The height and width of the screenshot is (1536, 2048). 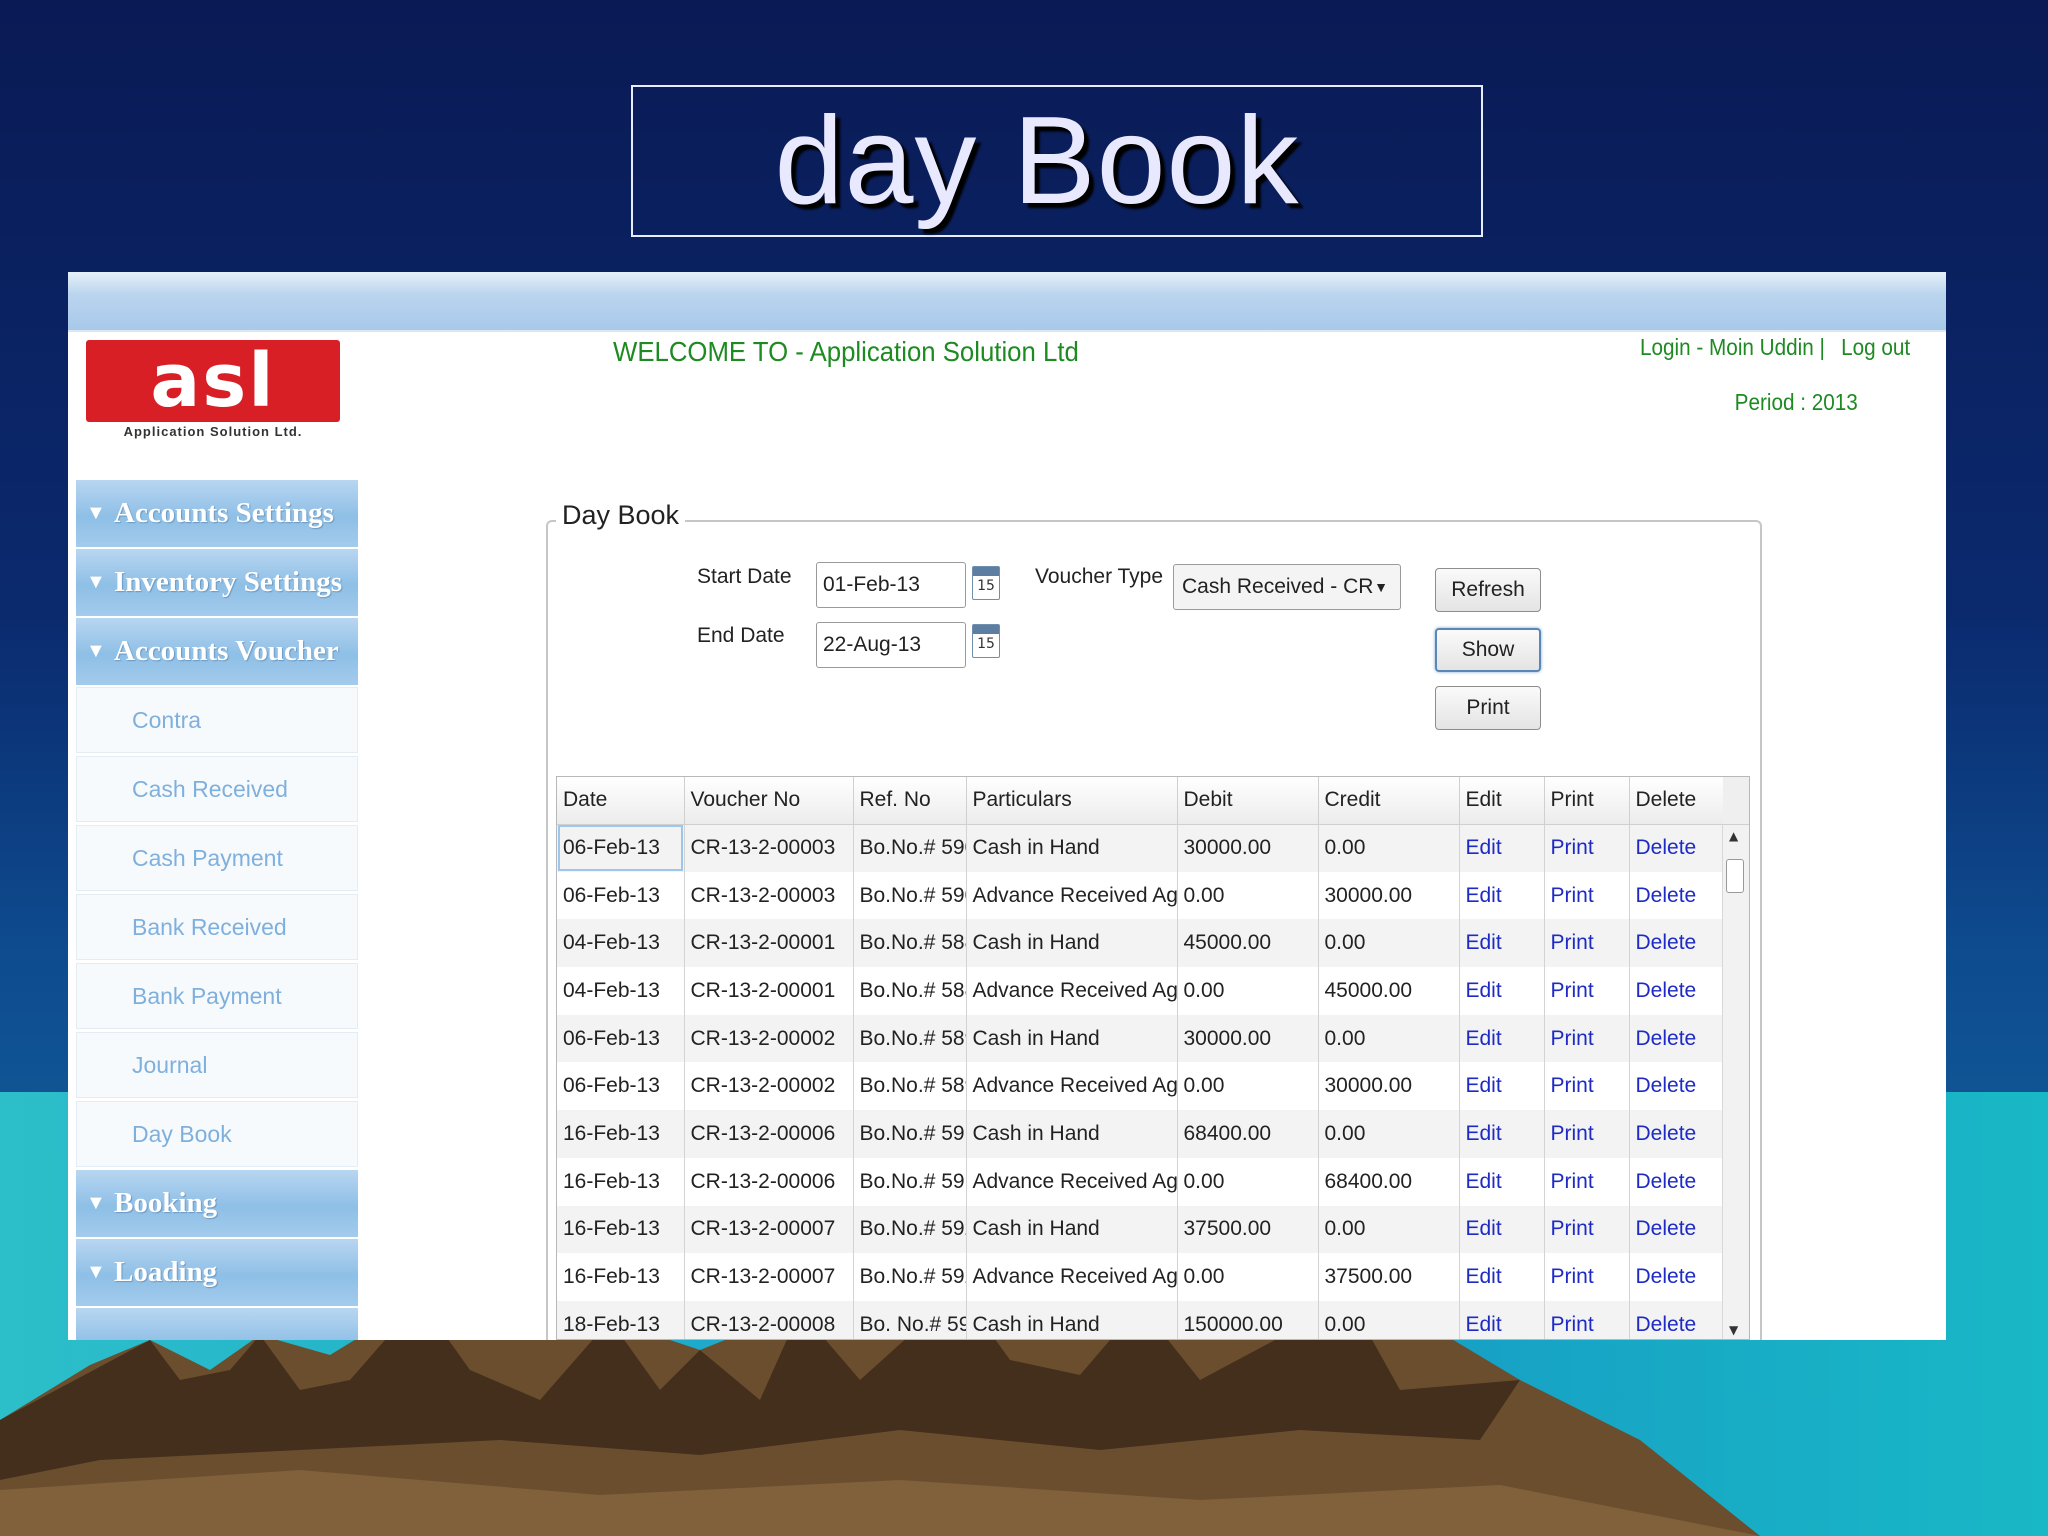 I want to click on cell-debit: 45000.00, so click(x=1248, y=943).